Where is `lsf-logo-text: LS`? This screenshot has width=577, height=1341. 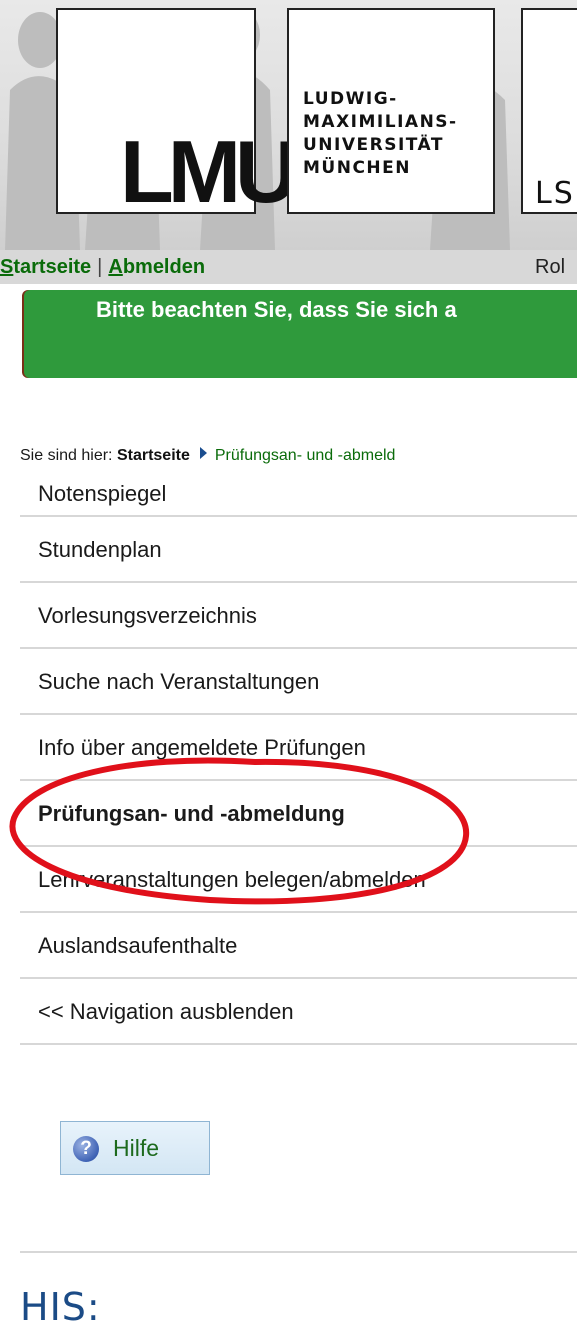 lsf-logo-text: LS is located at coordinates (555, 193).